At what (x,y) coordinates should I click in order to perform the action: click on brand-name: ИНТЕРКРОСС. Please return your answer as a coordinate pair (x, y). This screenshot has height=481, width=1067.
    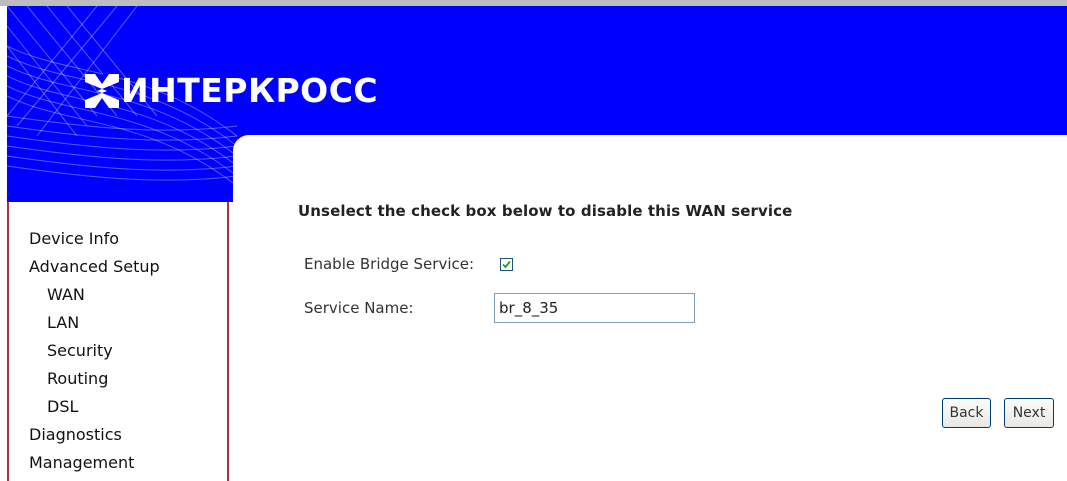
    Looking at the image, I should click on (250, 90).